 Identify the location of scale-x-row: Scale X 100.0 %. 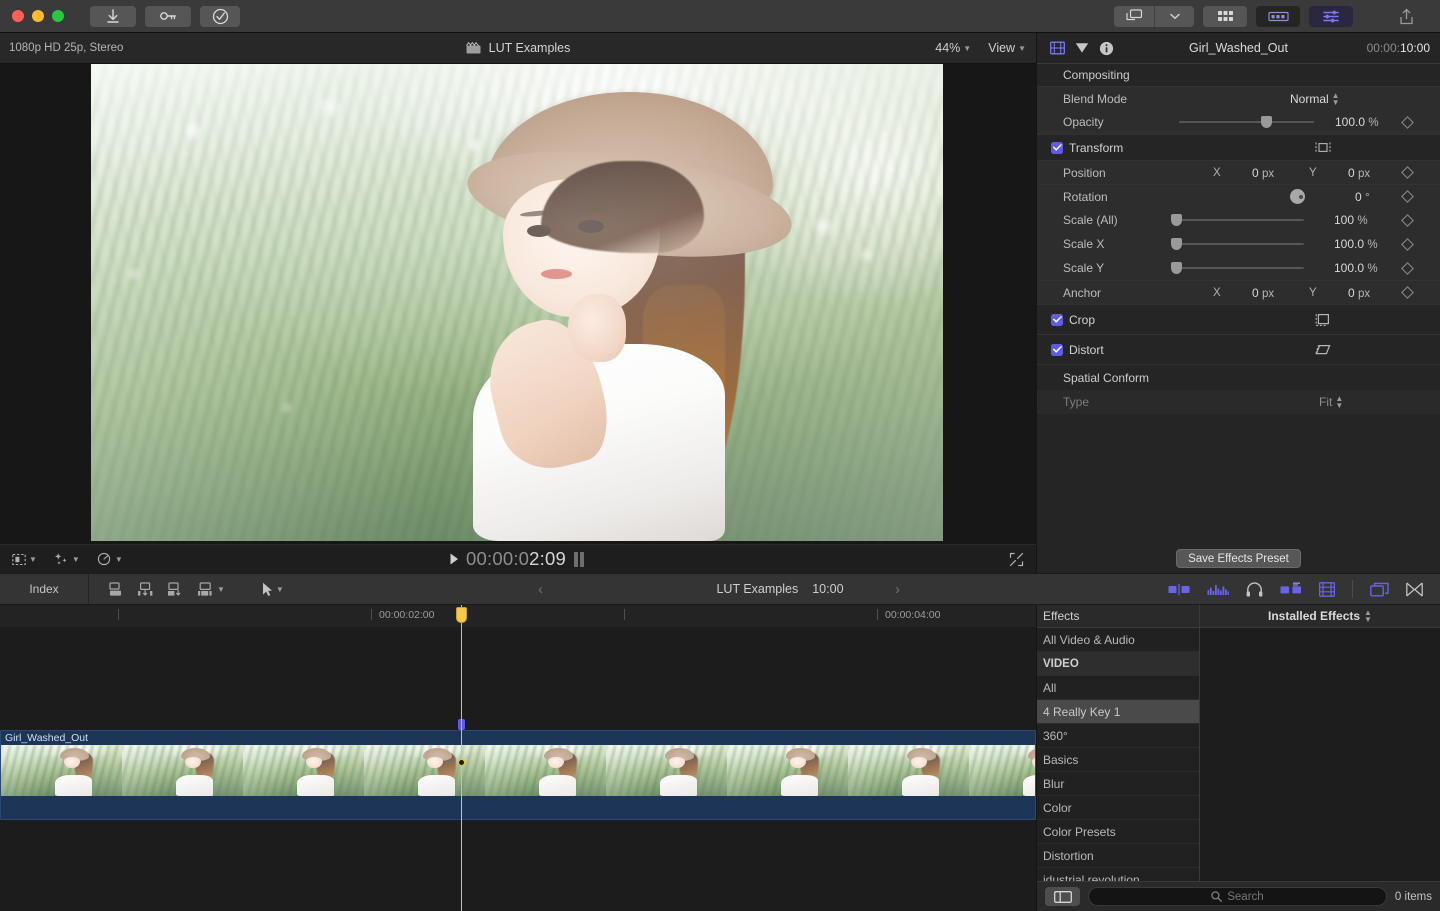
(1238, 244).